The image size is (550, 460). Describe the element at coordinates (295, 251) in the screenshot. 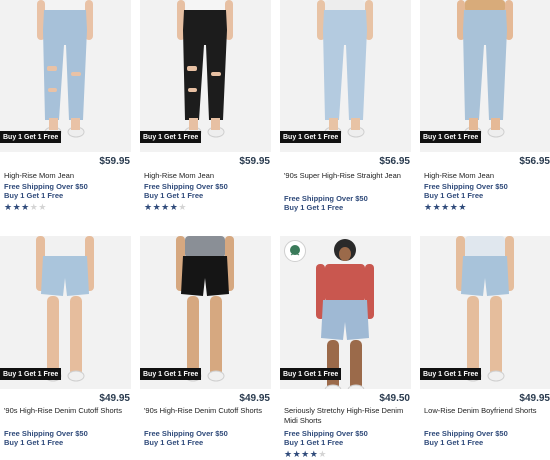

I see `eco-badge-icon` at that location.